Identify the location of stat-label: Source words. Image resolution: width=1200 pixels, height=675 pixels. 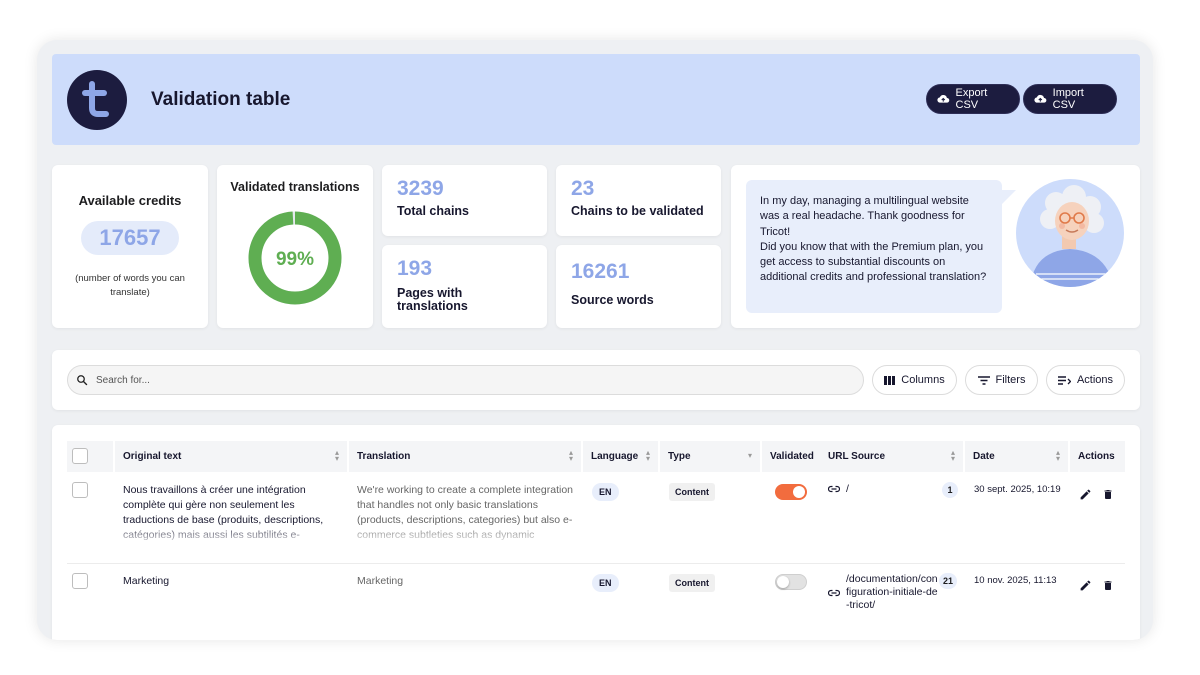
(612, 300).